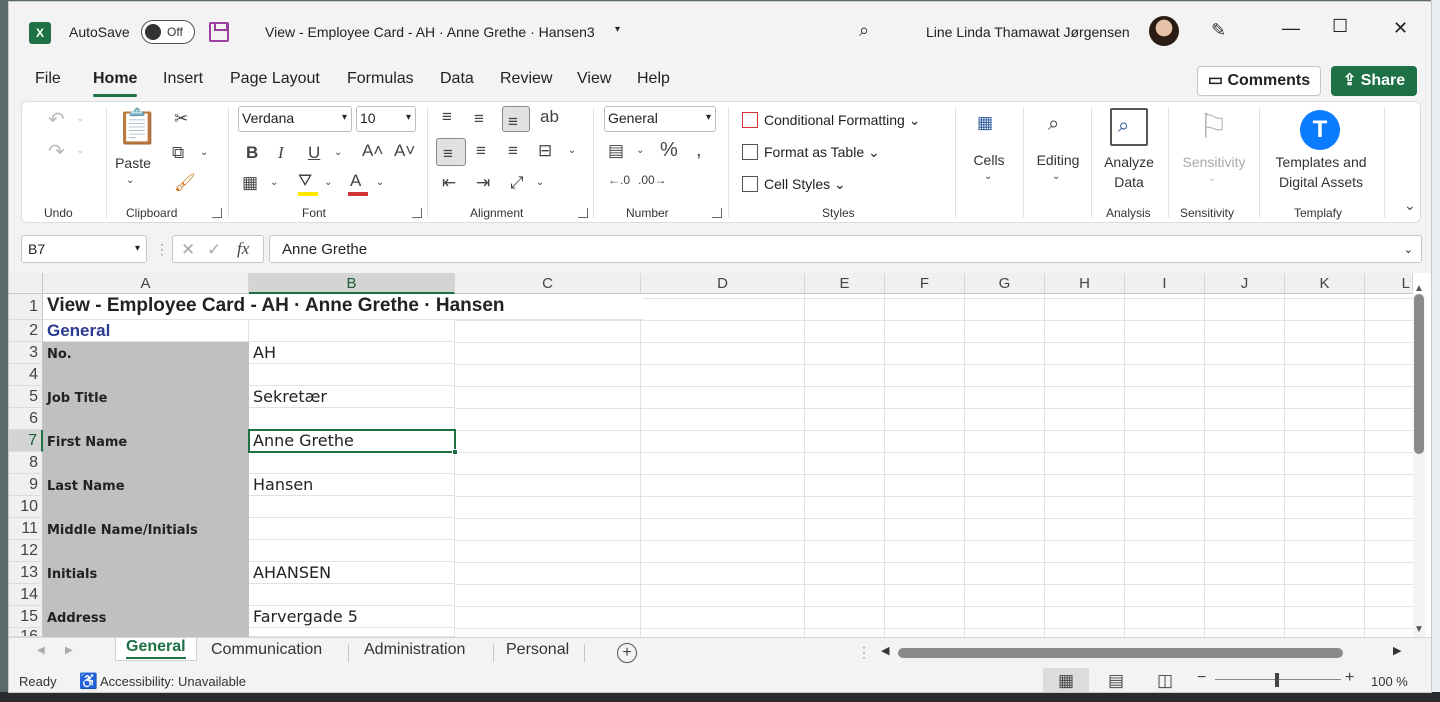 Image resolution: width=1440 pixels, height=702 pixels. Describe the element at coordinates (26, 419) in the screenshot. I see `row-header: 6` at that location.